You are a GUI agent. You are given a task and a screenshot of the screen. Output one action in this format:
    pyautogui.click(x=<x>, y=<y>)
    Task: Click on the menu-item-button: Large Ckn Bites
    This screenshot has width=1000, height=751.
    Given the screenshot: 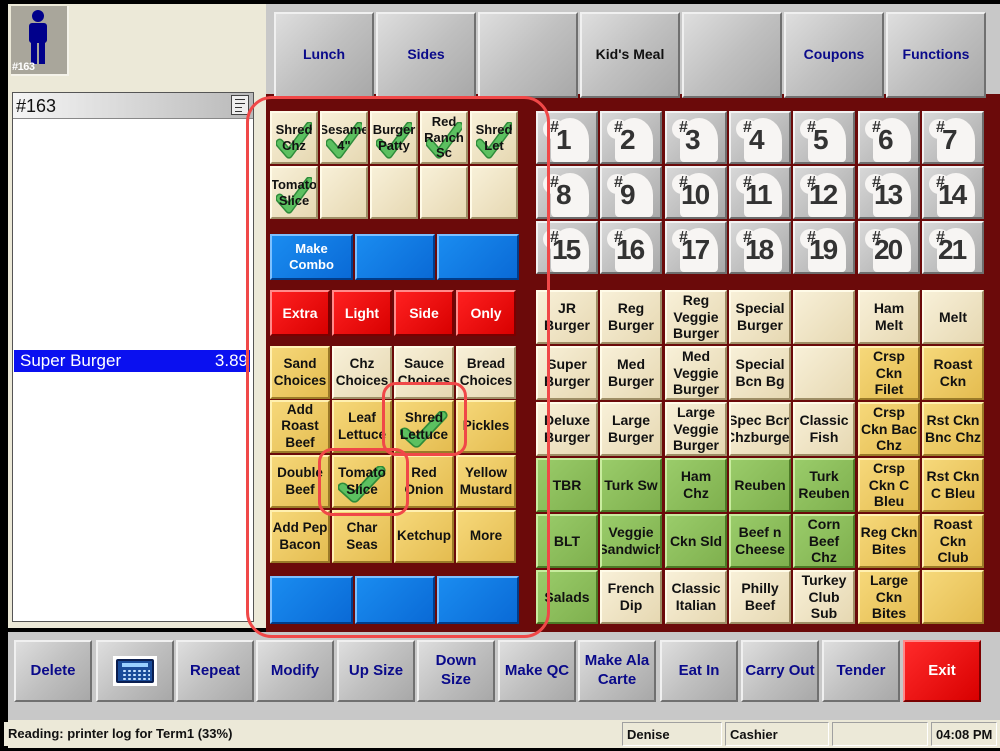 What is the action you would take?
    pyautogui.click(x=889, y=597)
    